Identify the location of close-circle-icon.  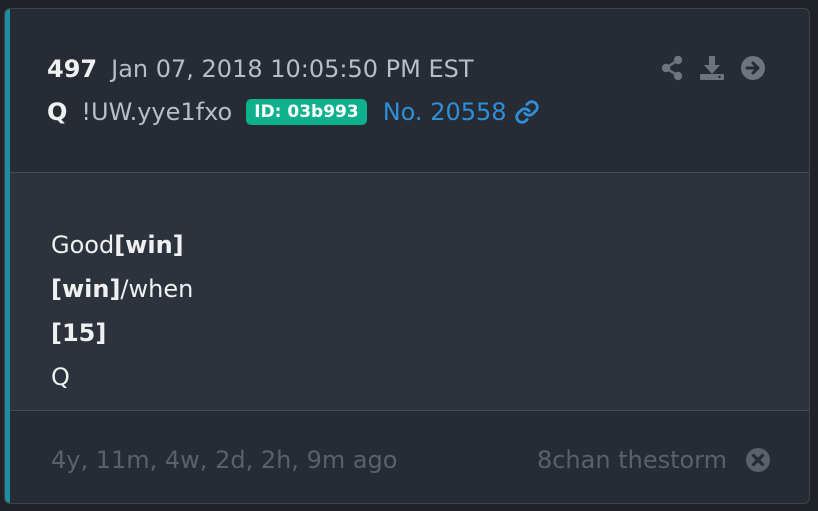
(758, 460).